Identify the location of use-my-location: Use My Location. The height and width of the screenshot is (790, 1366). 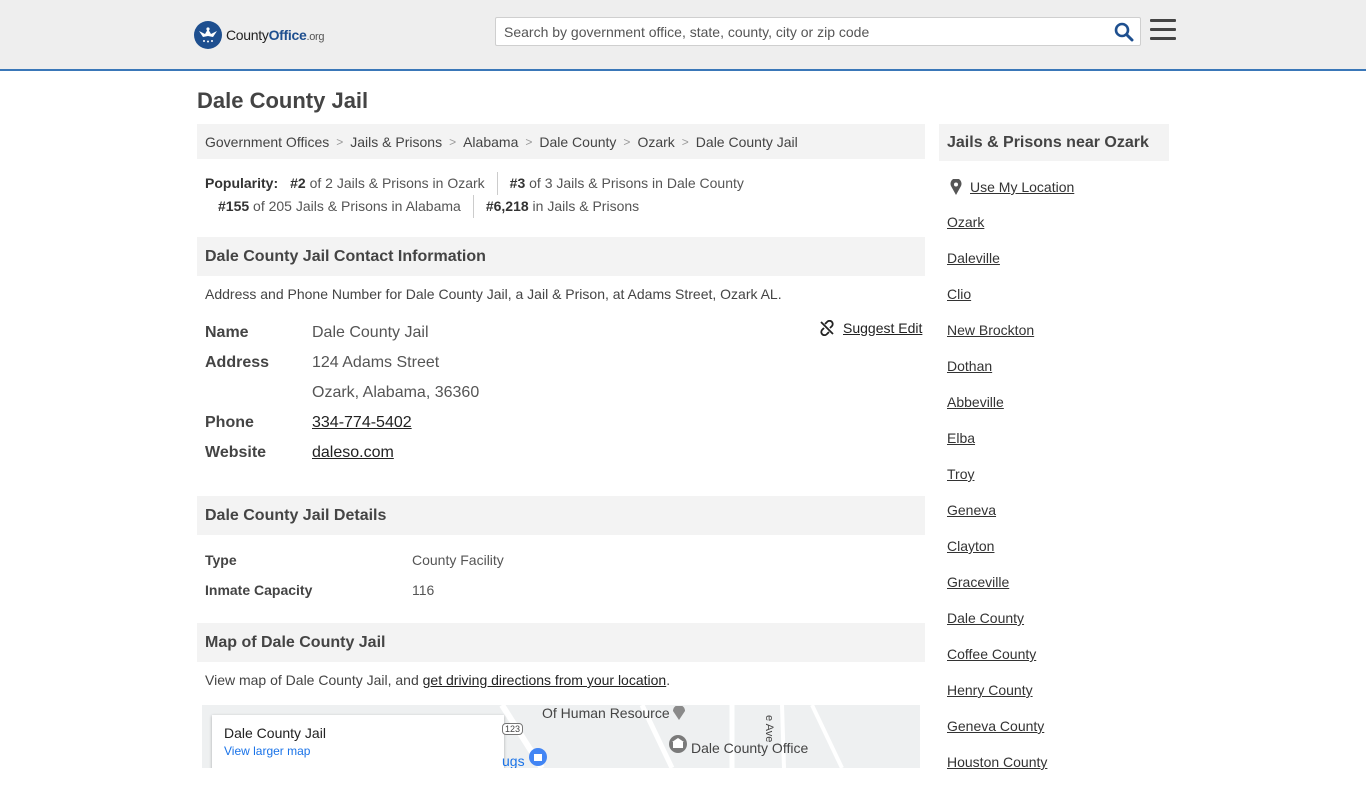
(1012, 187).